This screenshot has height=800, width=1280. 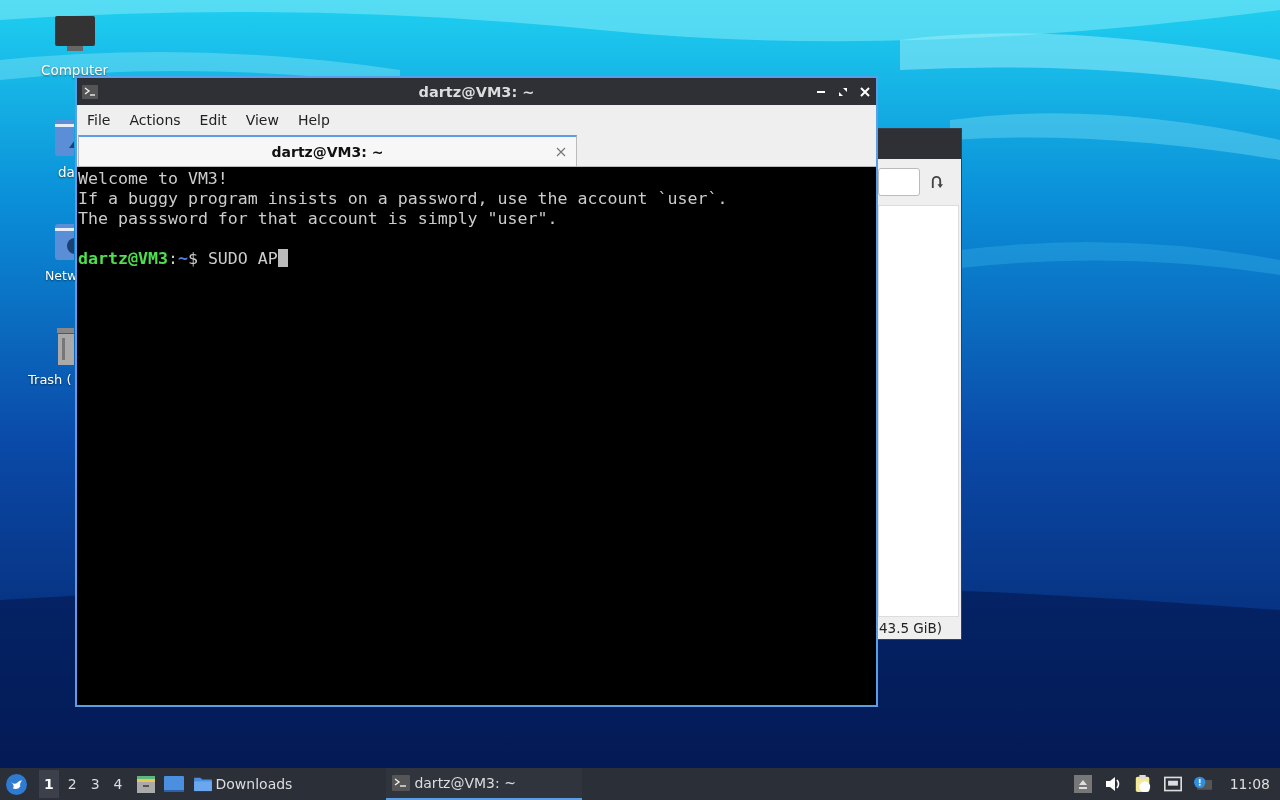 I want to click on workspace-button: 2, so click(x=72, y=784).